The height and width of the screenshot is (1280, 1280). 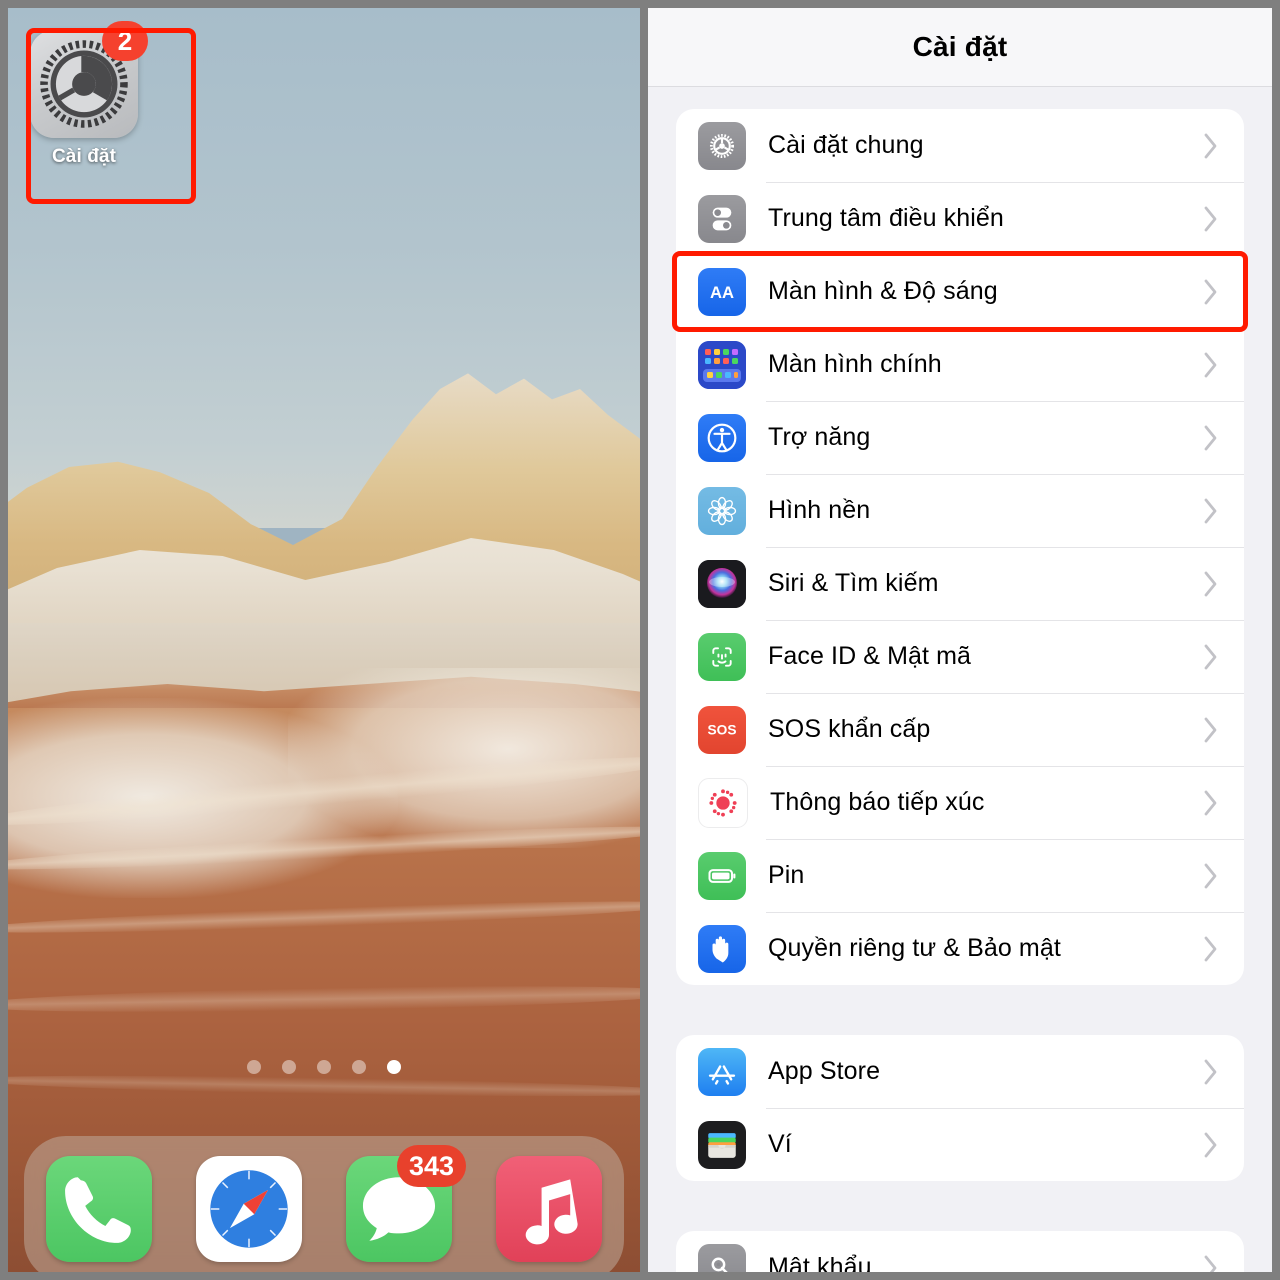 I want to click on store-group: App Store Ví, so click(x=960, y=1108).